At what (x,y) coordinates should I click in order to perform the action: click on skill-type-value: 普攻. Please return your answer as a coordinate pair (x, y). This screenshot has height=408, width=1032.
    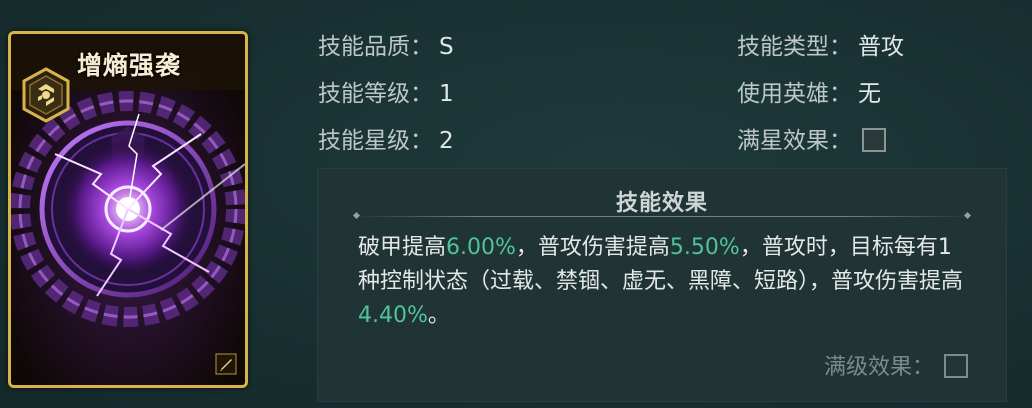
    Looking at the image, I should click on (881, 47).